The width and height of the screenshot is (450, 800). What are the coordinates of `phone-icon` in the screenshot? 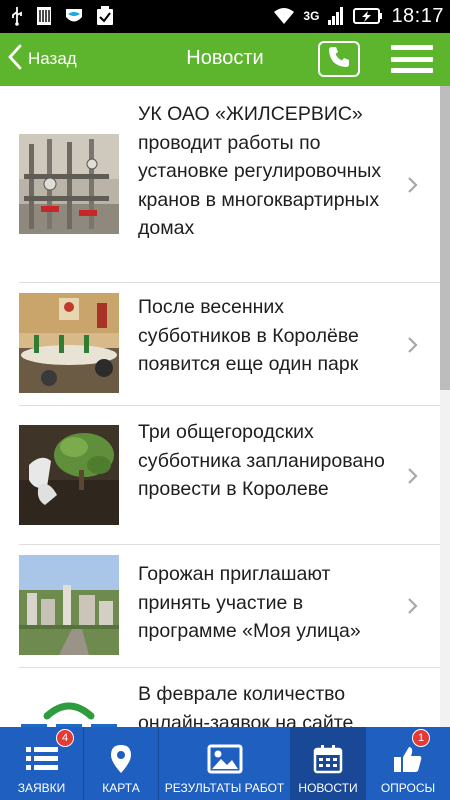 It's located at (339, 59).